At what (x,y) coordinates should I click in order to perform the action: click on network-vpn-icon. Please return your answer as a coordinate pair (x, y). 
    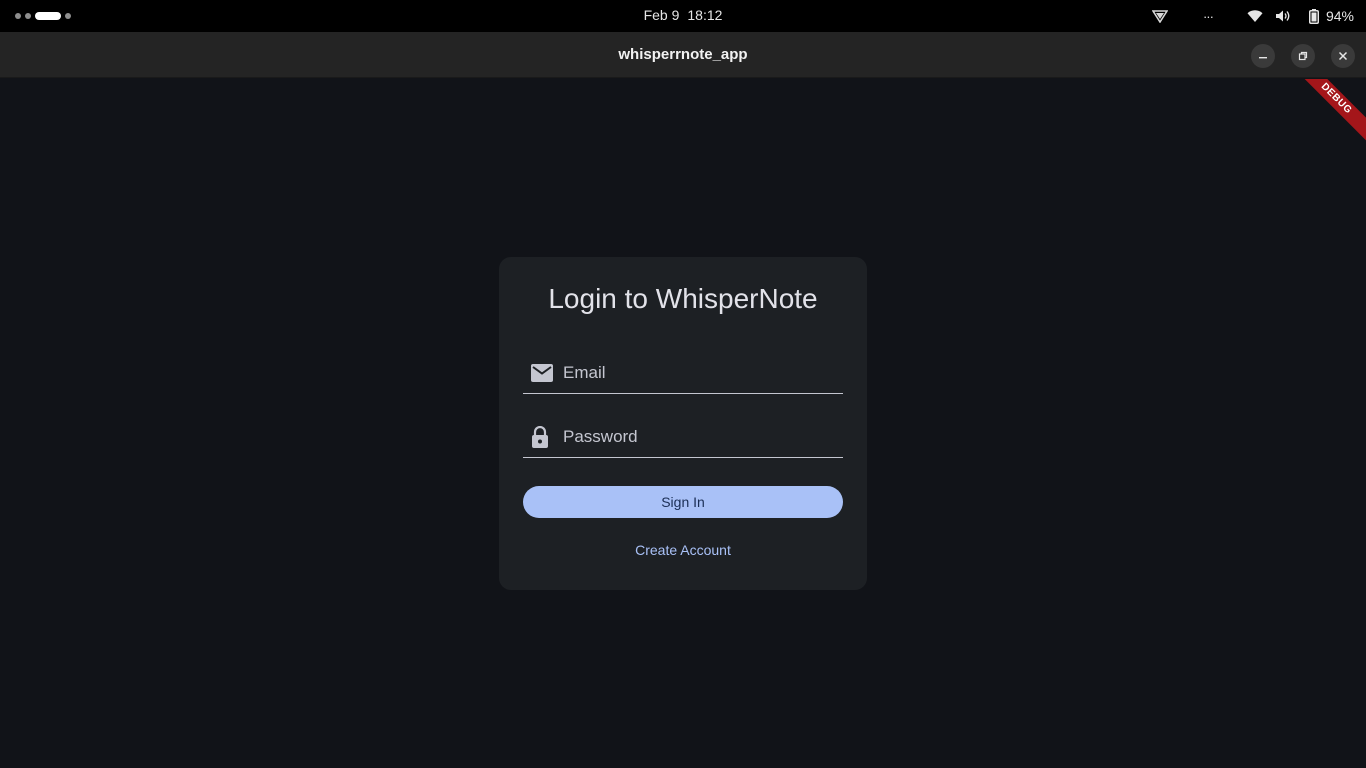
    Looking at the image, I should click on (1160, 16).